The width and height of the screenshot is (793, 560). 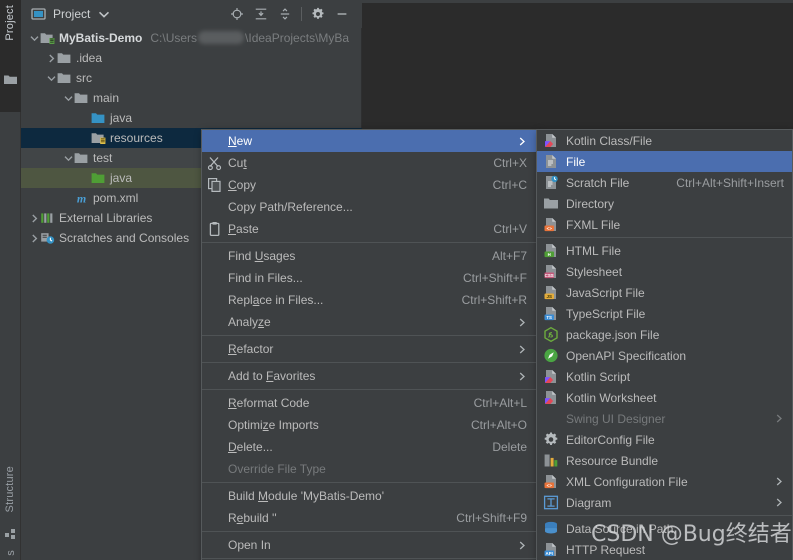 I want to click on kotlin-file-icon, so click(x=551, y=140).